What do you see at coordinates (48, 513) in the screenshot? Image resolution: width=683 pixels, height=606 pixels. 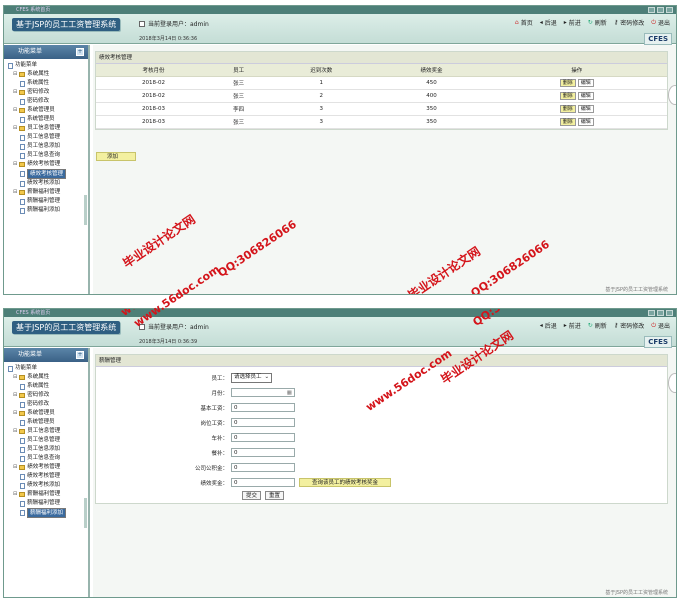 I see `tree-item-selected: 薪酬福利添加` at bounding box center [48, 513].